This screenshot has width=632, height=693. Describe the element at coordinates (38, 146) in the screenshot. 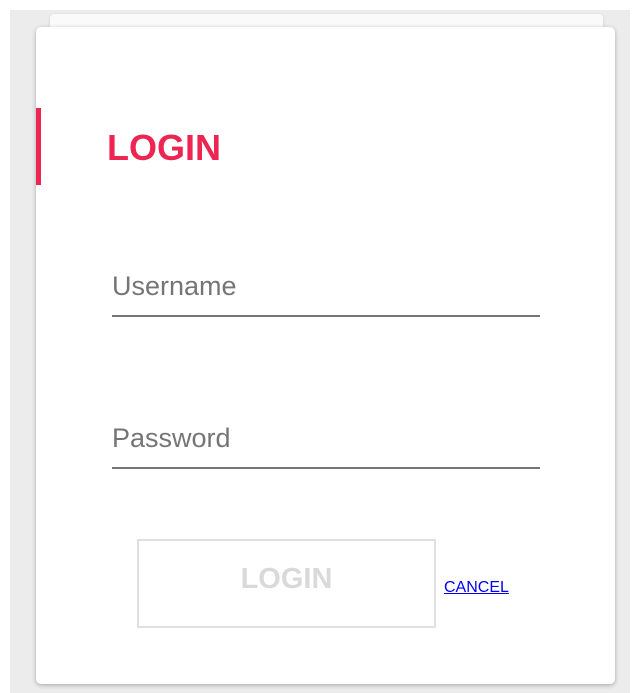

I see `title-accent-bar` at that location.